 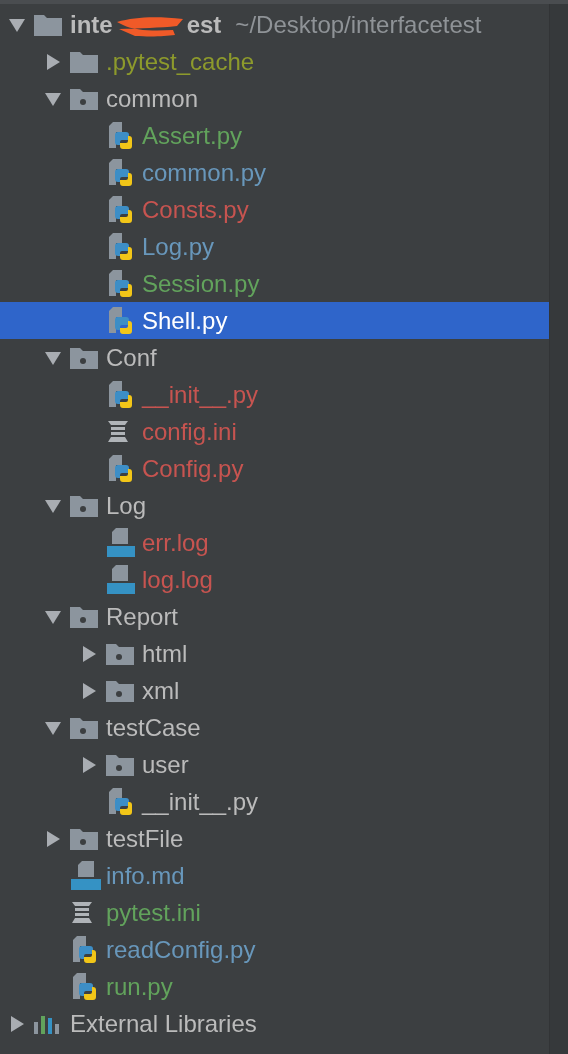 I want to click on file-name: External Libraries, so click(x=163, y=1023).